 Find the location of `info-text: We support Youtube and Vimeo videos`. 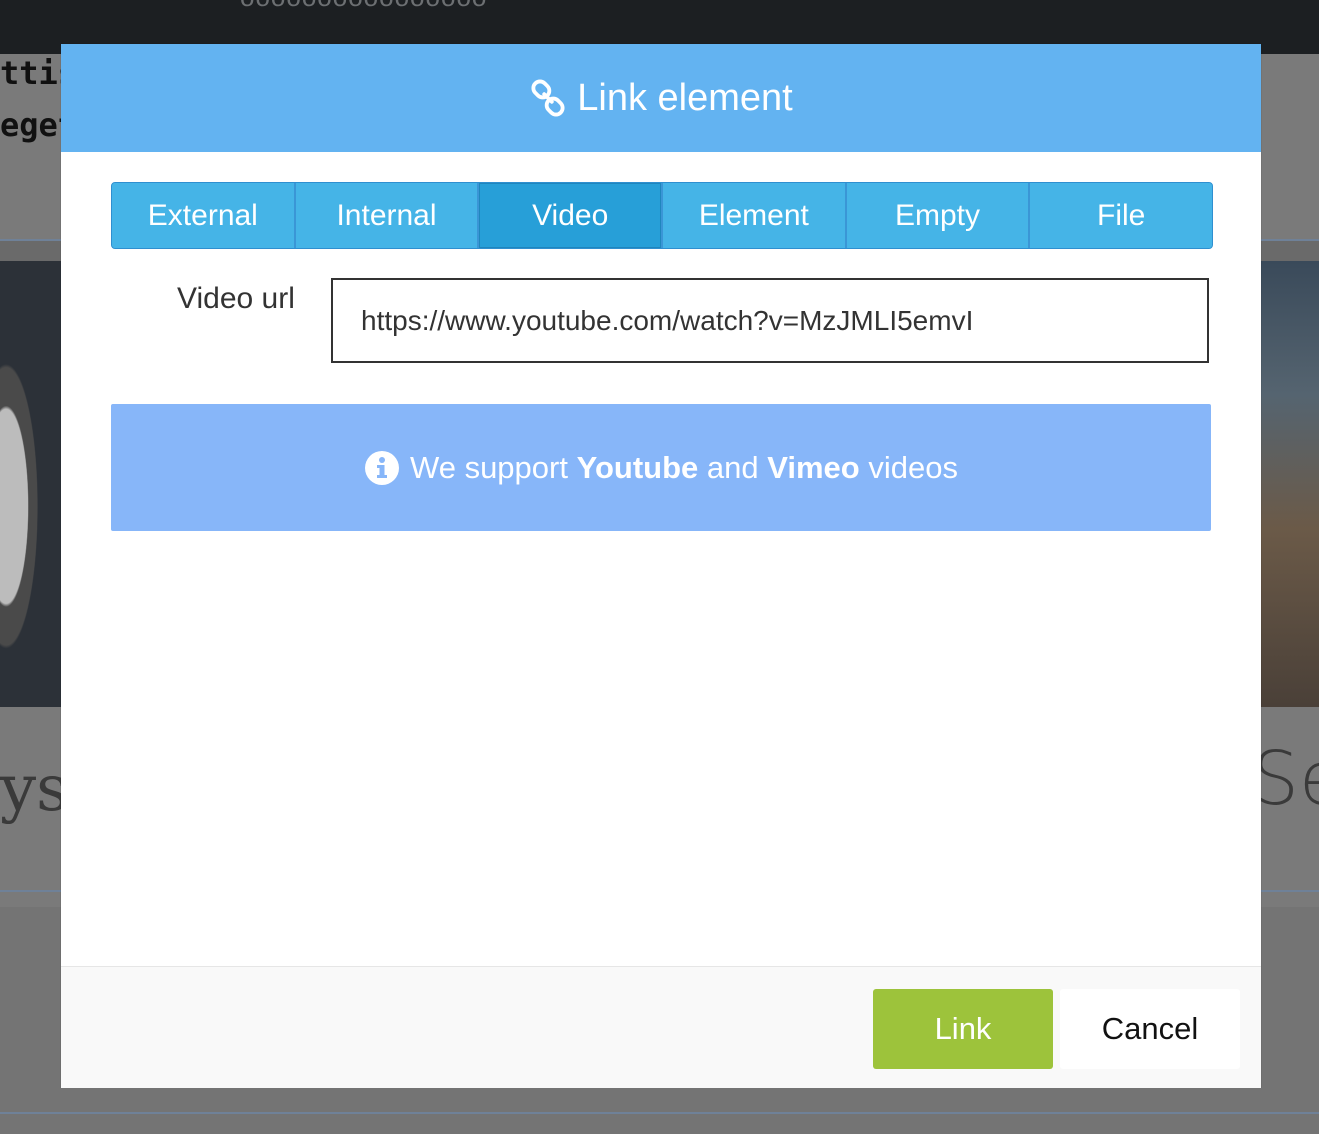

info-text: We support Youtube and Vimeo videos is located at coordinates (684, 468).